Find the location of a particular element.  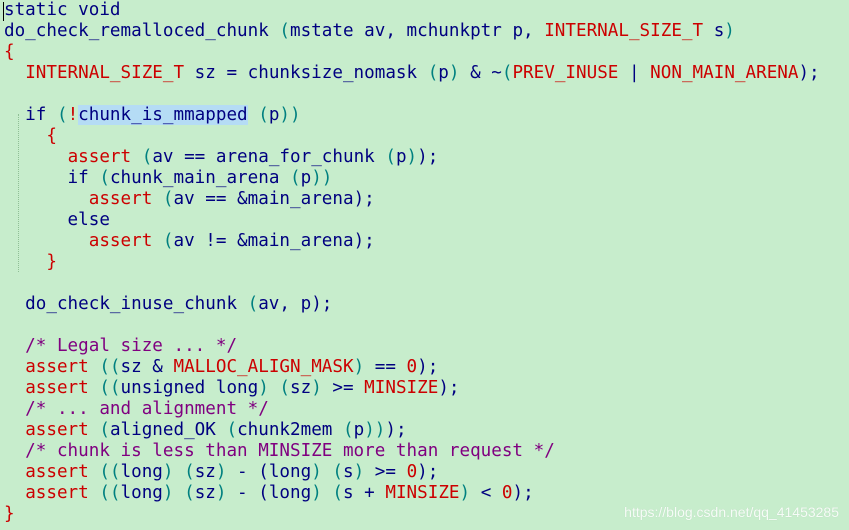

code-token: unsigned long is located at coordinates (189, 388).